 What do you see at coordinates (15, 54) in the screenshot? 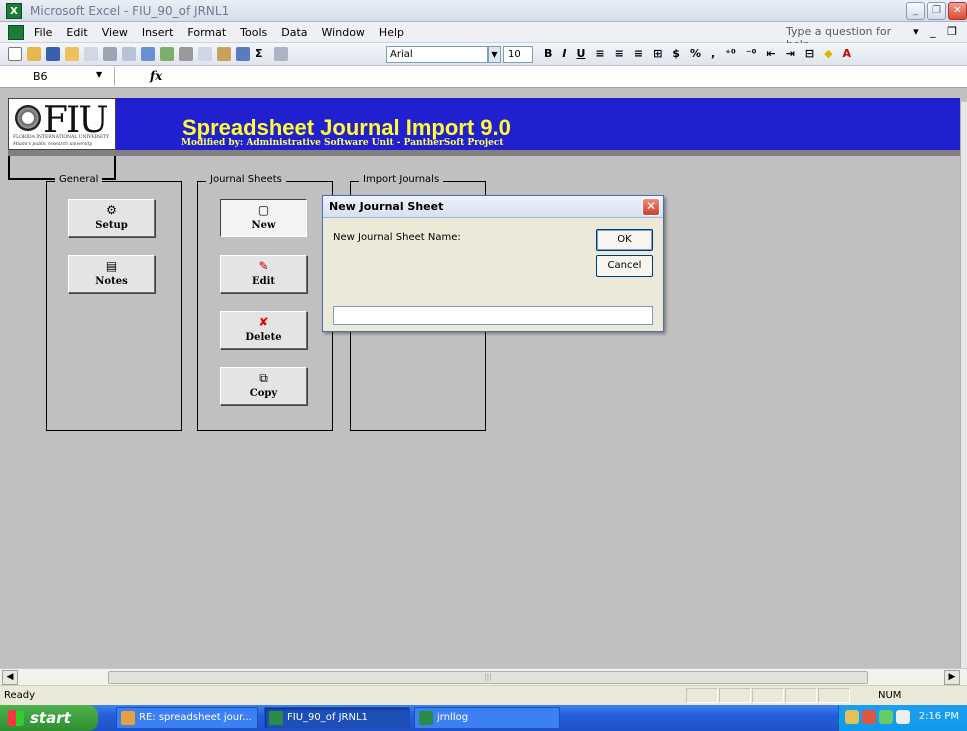
I see `new-icon` at bounding box center [15, 54].